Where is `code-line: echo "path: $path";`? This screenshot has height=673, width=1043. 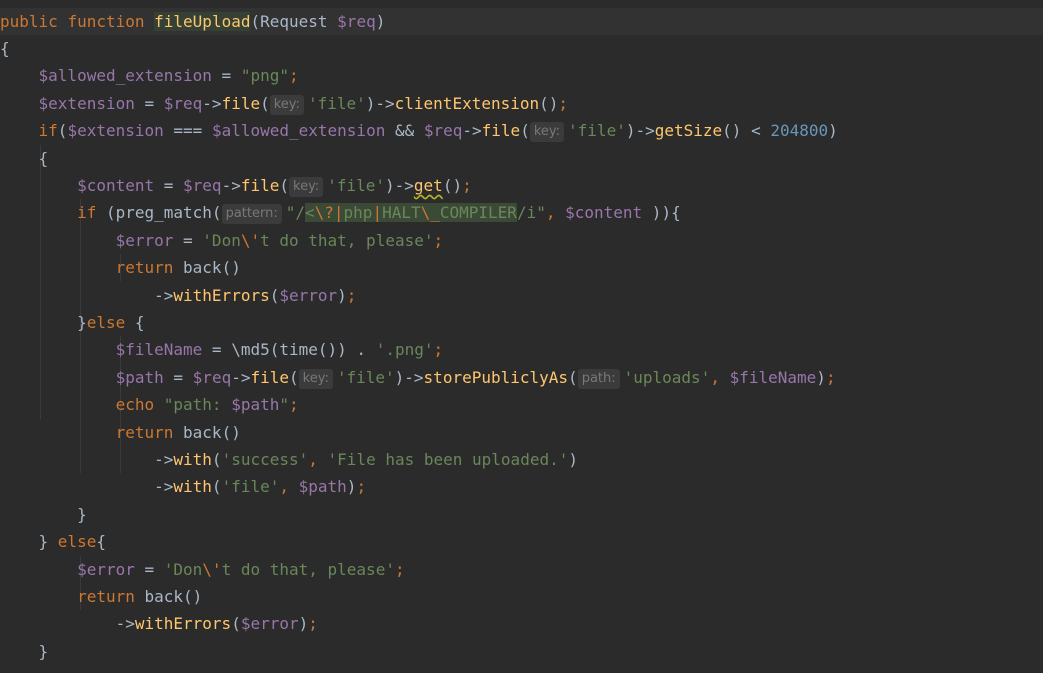 code-line: echo "path: $path"; is located at coordinates (149, 404).